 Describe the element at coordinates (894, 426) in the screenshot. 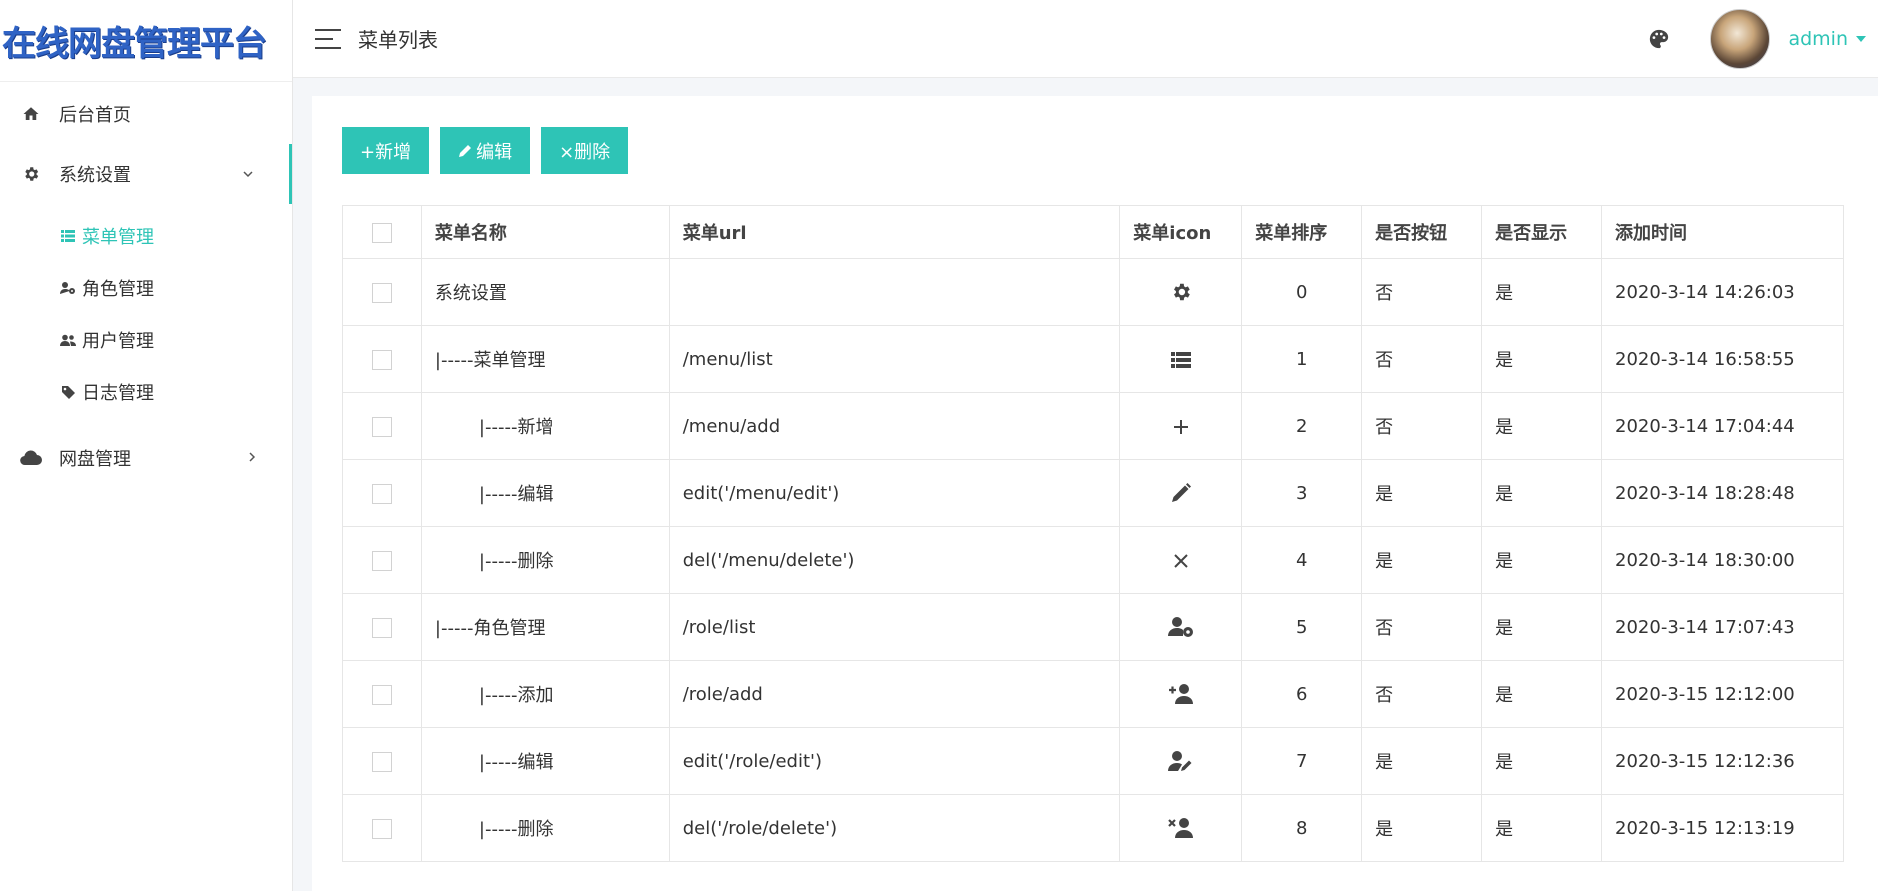

I see `menu-url-cell: /menu/add` at that location.